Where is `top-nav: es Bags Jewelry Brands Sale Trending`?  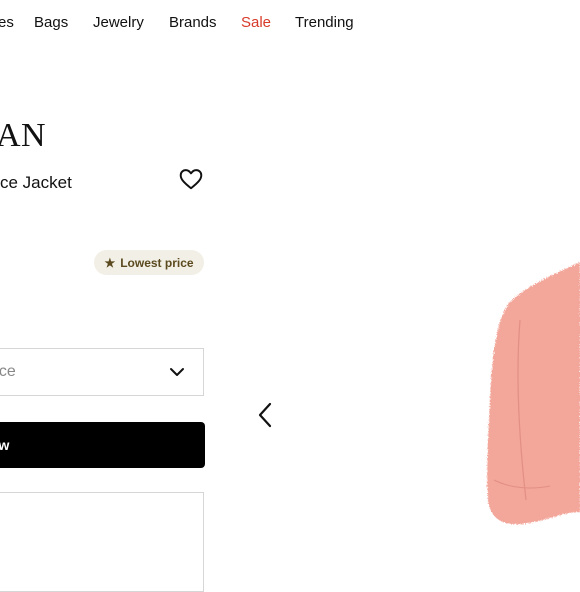
top-nav: es Bags Jewelry Brands Sale Trending is located at coordinates (290, 23).